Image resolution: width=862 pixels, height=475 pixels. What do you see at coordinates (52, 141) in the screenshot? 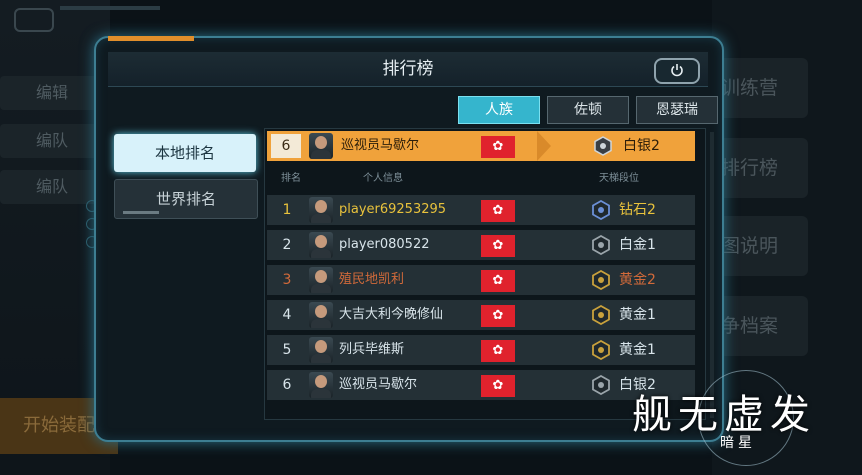
I see `background-formation-button: 编队` at bounding box center [52, 141].